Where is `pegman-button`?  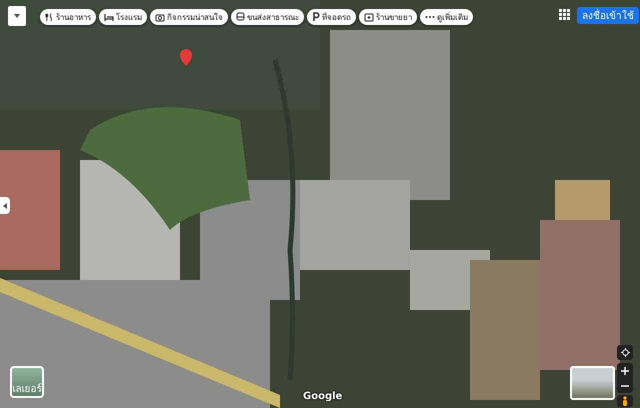 pegman-button is located at coordinates (625, 401).